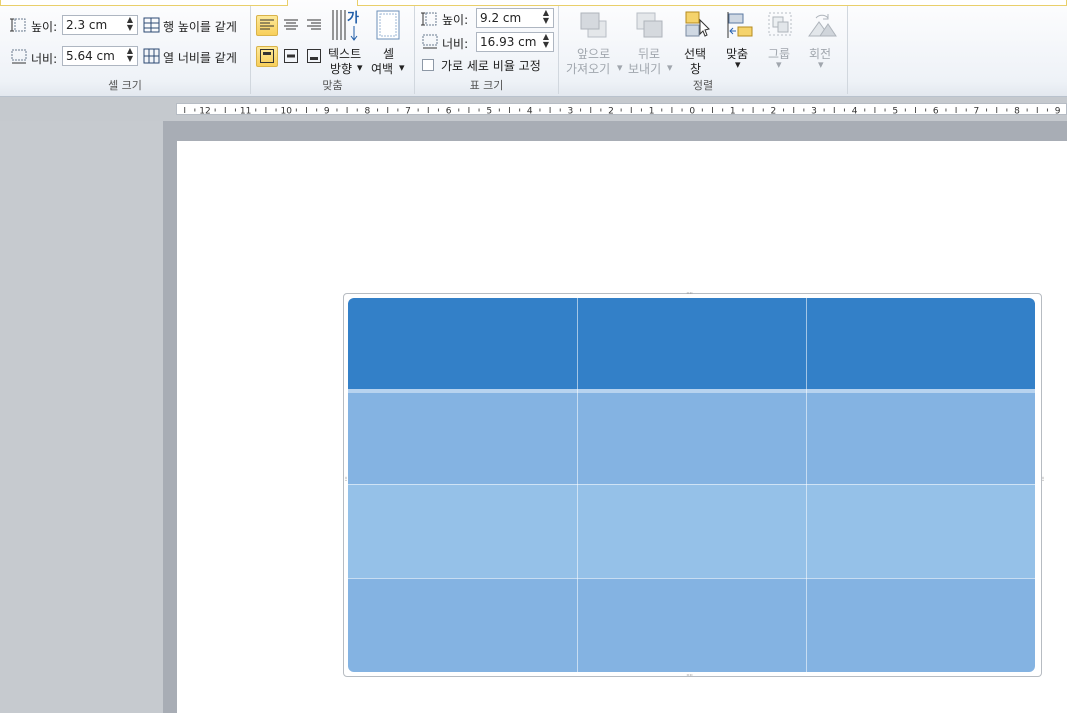 Image resolution: width=1067 pixels, height=713 pixels. Describe the element at coordinates (286, 111) in the screenshot. I see `ruler-number: 10` at that location.